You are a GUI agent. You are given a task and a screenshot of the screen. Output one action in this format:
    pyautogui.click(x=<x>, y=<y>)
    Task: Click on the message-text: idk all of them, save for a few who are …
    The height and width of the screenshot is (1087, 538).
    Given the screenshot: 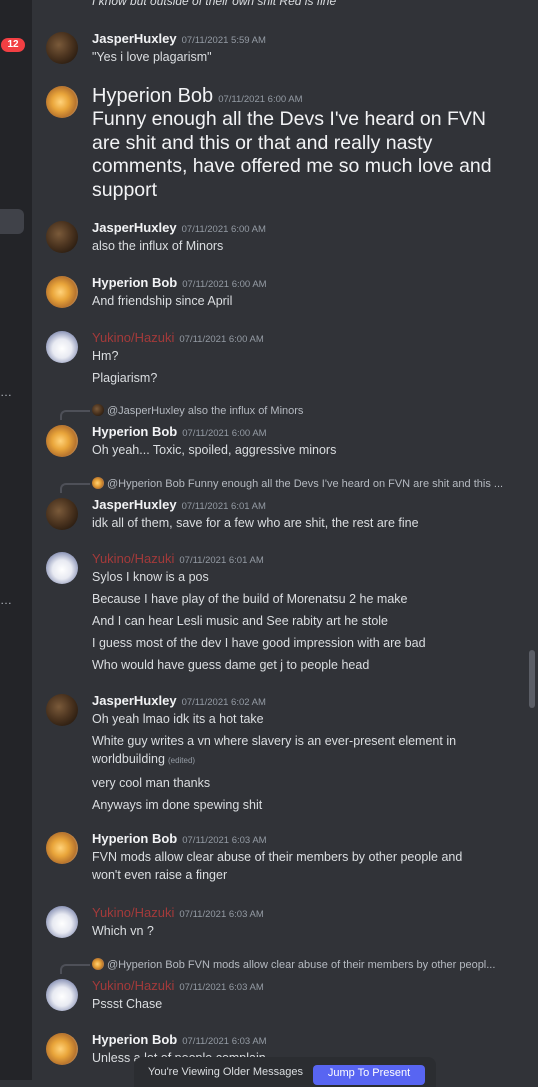 What is the action you would take?
    pyautogui.click(x=255, y=523)
    